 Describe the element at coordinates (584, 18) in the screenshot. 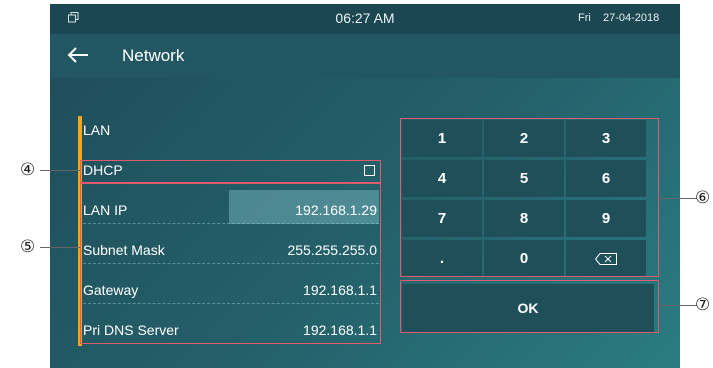

I see `status-day: Fri` at that location.